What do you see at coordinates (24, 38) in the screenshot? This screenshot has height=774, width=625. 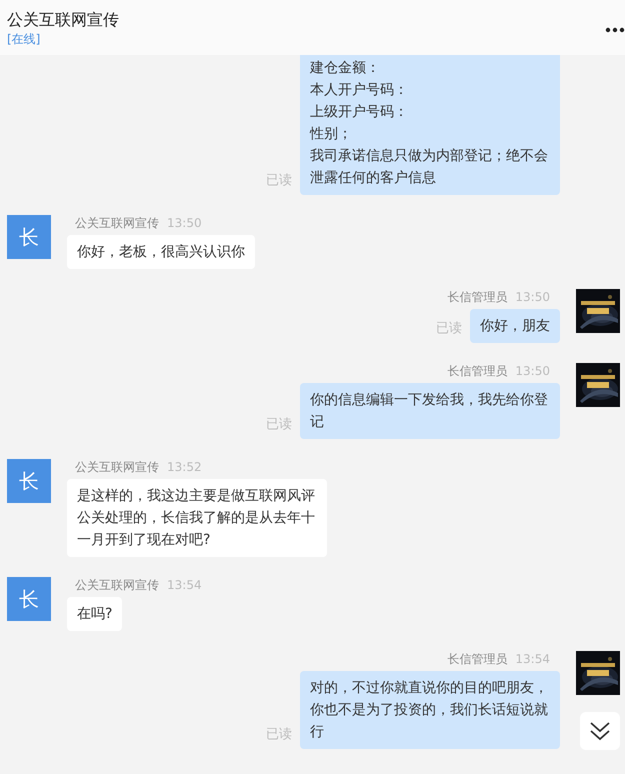 I see `online-status: [在线]` at bounding box center [24, 38].